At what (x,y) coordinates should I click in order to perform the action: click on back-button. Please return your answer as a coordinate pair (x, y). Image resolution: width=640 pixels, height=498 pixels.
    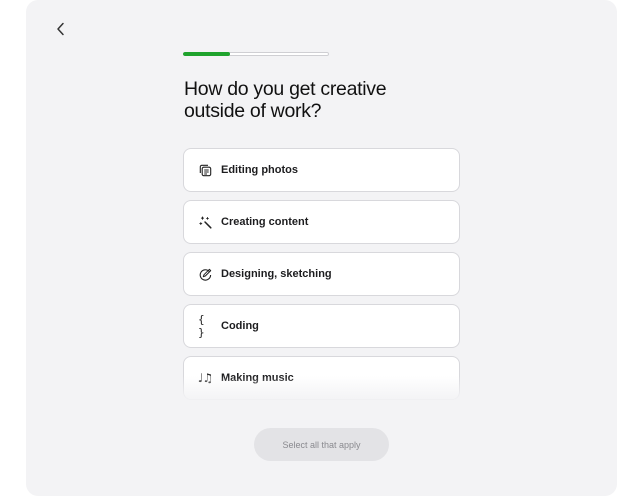
    Looking at the image, I should click on (61, 29).